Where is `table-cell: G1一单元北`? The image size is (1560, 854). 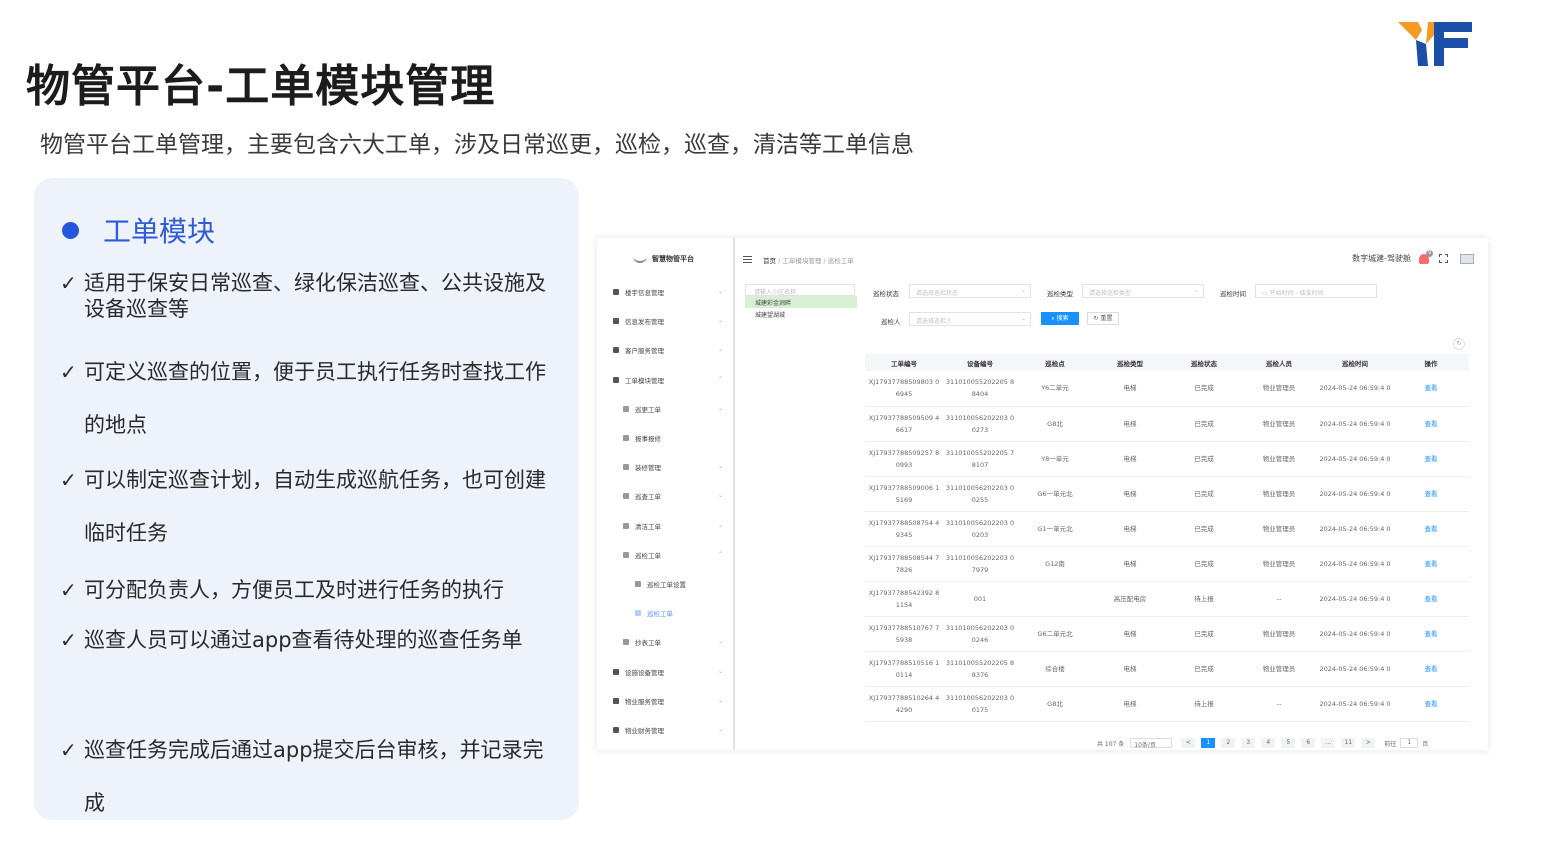 table-cell: G1一单元北 is located at coordinates (1055, 529).